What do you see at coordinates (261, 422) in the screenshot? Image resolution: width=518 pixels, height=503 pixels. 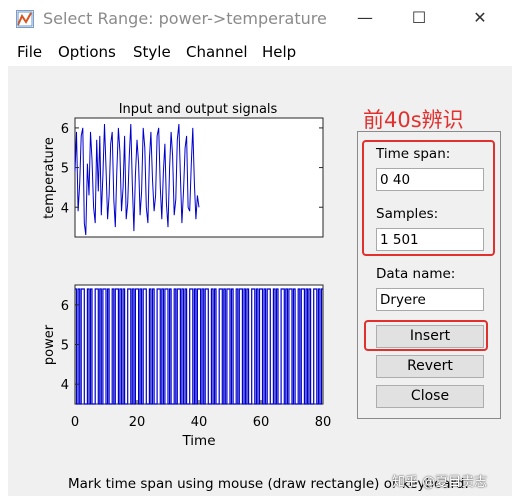 I see `xtick-label: 60` at bounding box center [261, 422].